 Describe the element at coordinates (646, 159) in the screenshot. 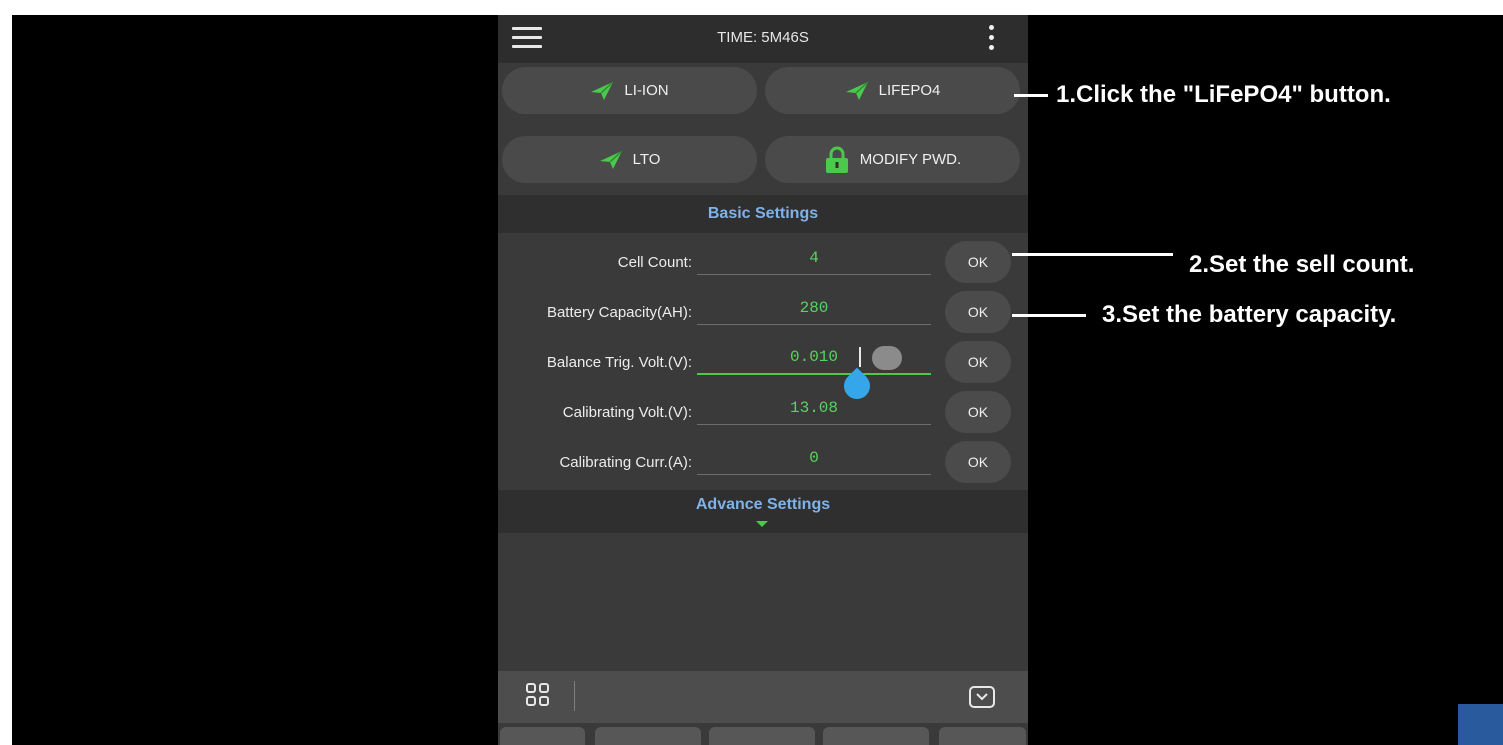

I see `lto-label: LTO` at that location.